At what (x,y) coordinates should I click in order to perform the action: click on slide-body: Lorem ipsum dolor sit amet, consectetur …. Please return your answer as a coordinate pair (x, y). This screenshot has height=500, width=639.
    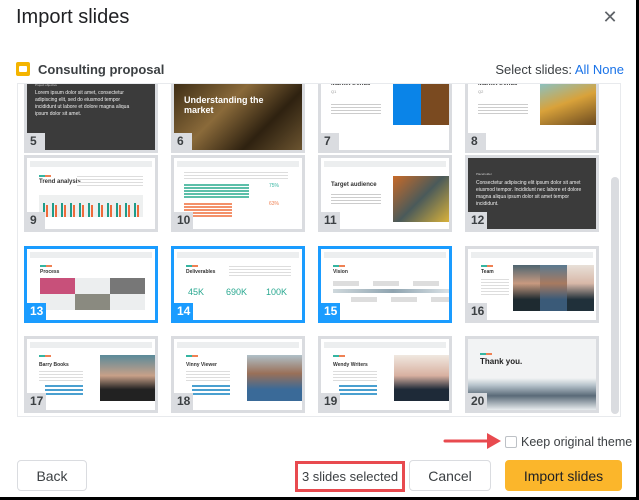
    Looking at the image, I should click on (82, 103).